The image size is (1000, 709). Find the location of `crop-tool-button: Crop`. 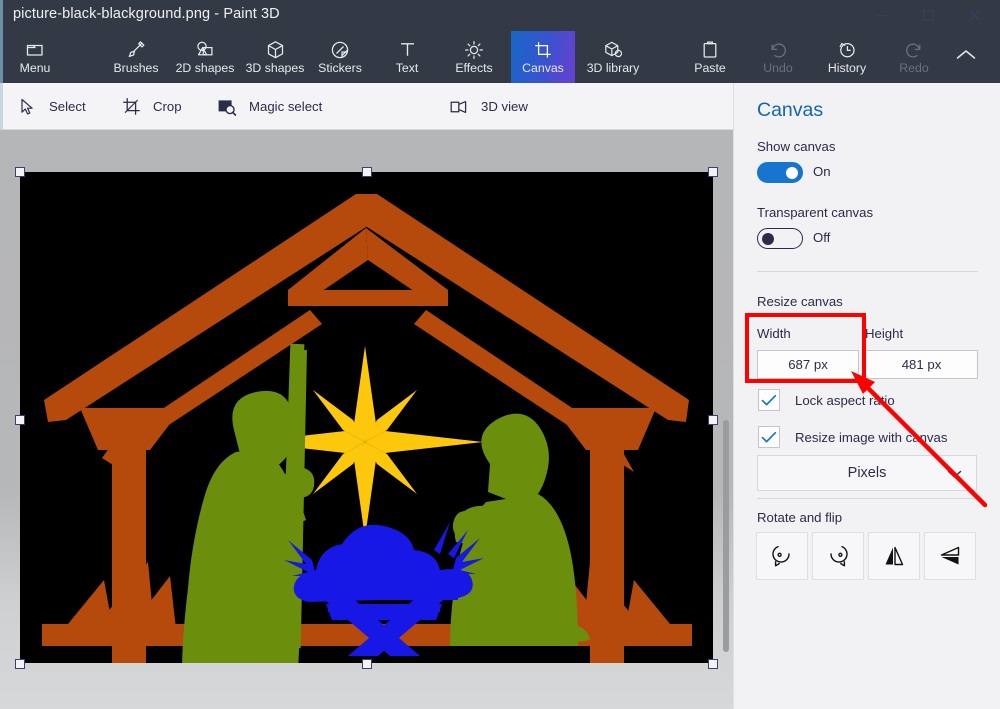

crop-tool-button: Crop is located at coordinates (151, 106).